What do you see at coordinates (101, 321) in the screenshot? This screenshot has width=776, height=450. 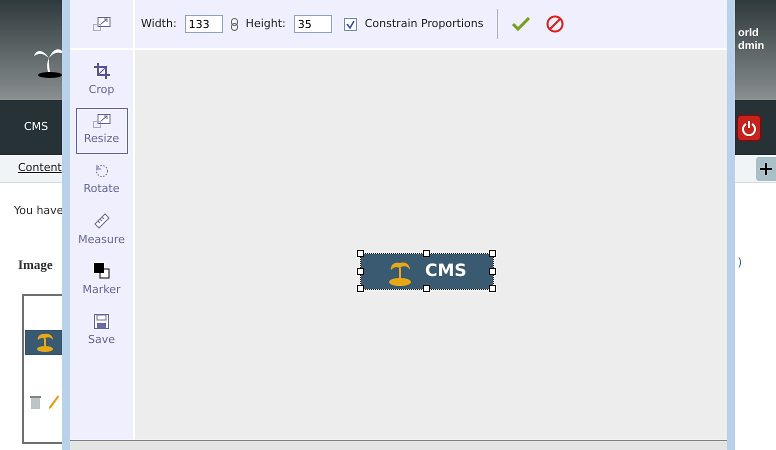 I see `save-icon` at bounding box center [101, 321].